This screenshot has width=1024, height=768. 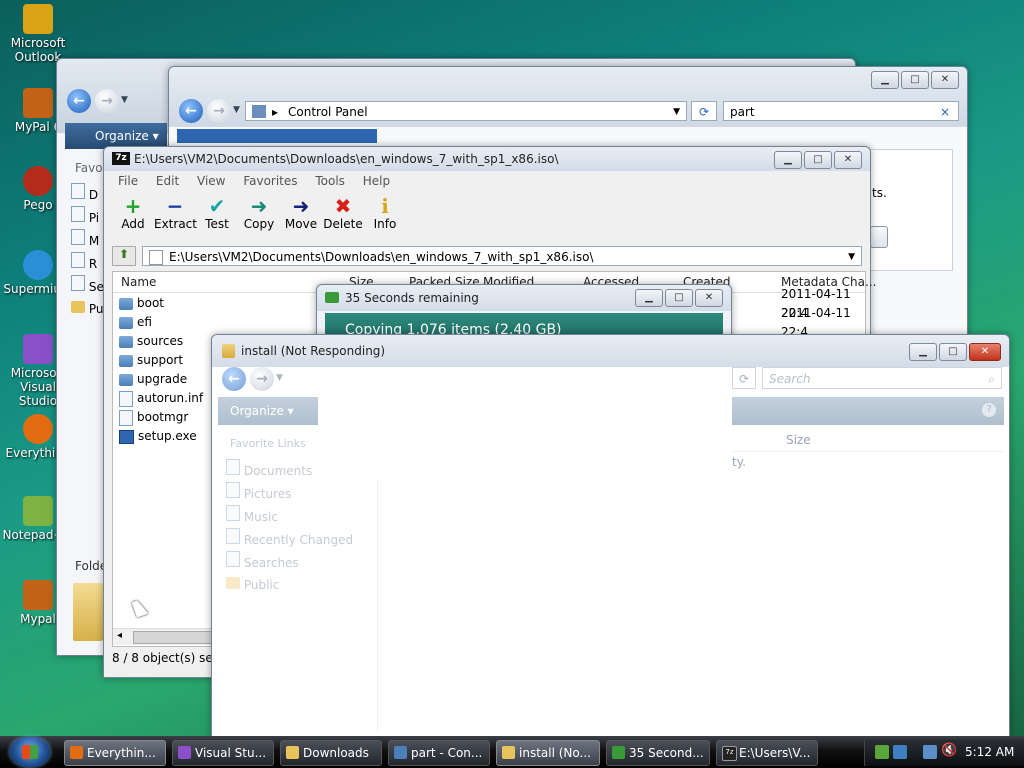 What do you see at coordinates (96, 309) in the screenshot?
I see `sidebar-item-label: Pu` at bounding box center [96, 309].